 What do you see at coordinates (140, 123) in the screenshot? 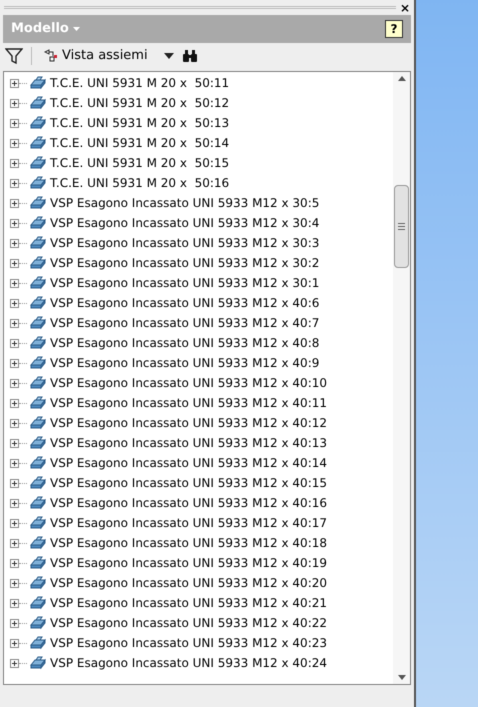
I see `tree-item: T.C.E. UNI 5931 M 20 x 50:13` at bounding box center [140, 123].